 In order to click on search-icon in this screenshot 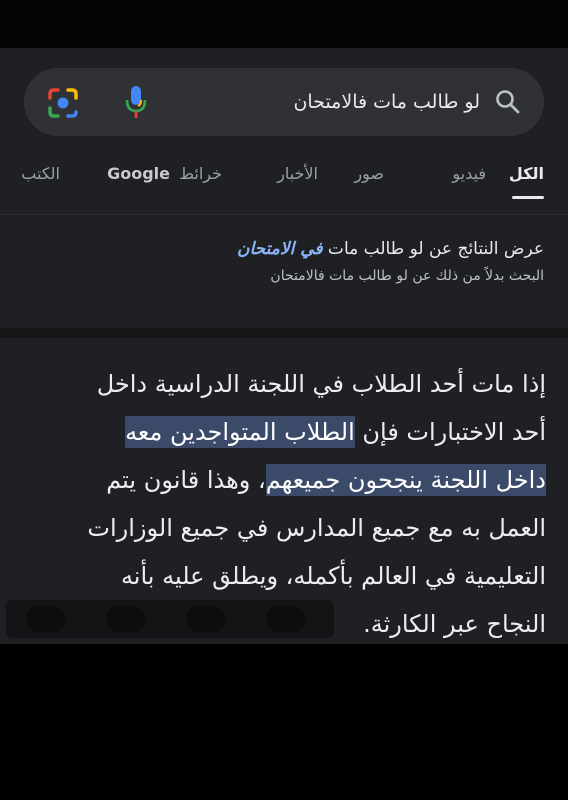, I will do `click(508, 102)`.